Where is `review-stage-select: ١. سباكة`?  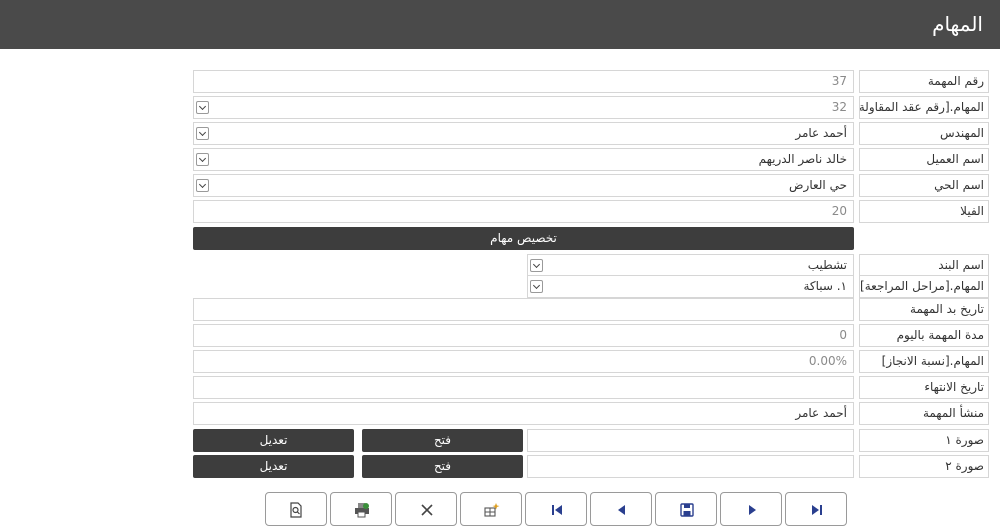 review-stage-select: ١. سباكة is located at coordinates (690, 286).